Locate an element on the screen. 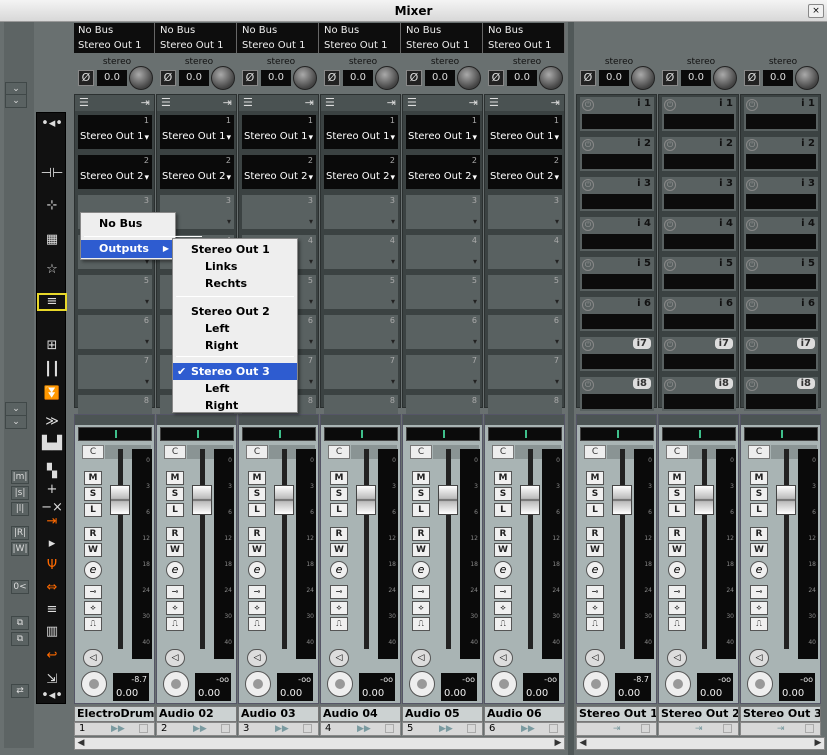 Image resolution: width=827 pixels, height=755 pixels. routing-slot: 7▾ is located at coordinates (525, 372).